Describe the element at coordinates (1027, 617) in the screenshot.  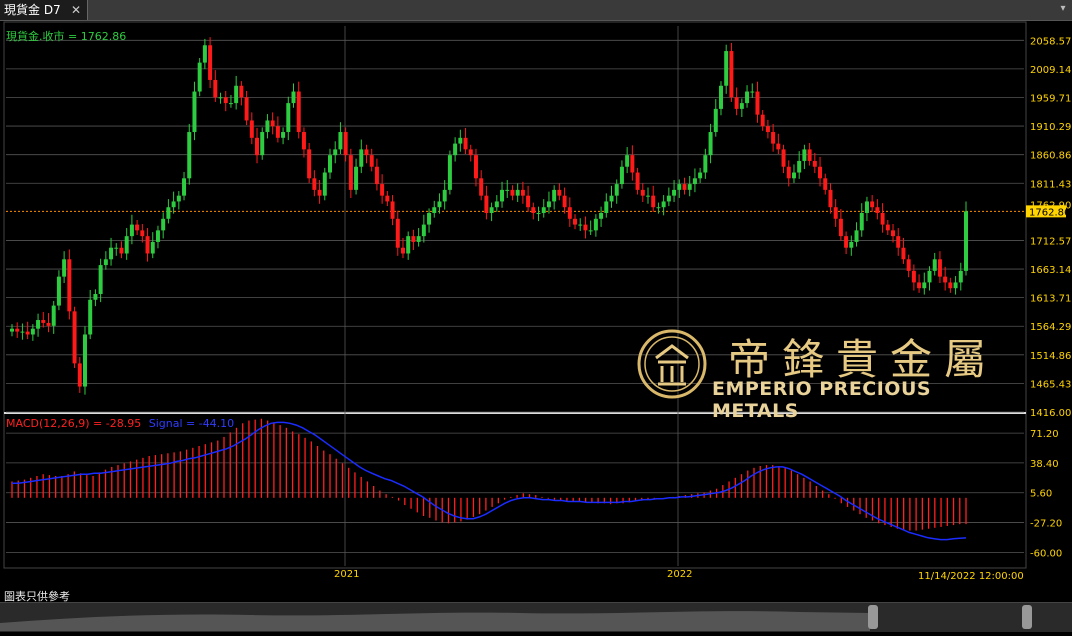
I see `scroll-handle-right` at that location.